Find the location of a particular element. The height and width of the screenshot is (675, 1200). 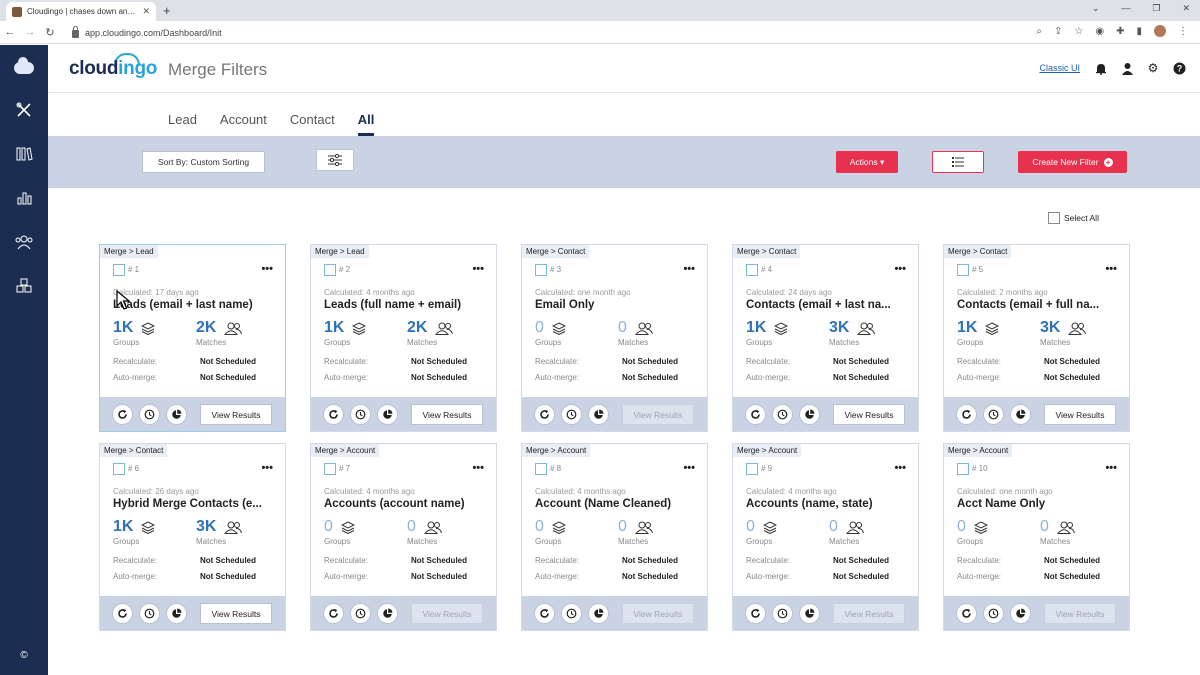

sort-button: Sort By: Custom Sorting is located at coordinates (203, 162).